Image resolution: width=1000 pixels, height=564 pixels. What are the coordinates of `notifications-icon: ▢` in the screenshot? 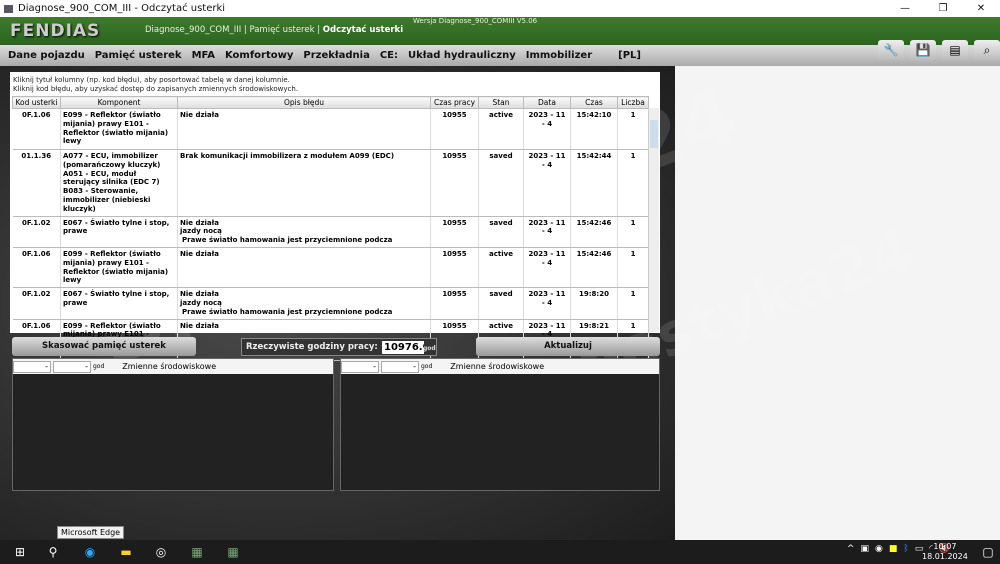 It's located at (988, 552).